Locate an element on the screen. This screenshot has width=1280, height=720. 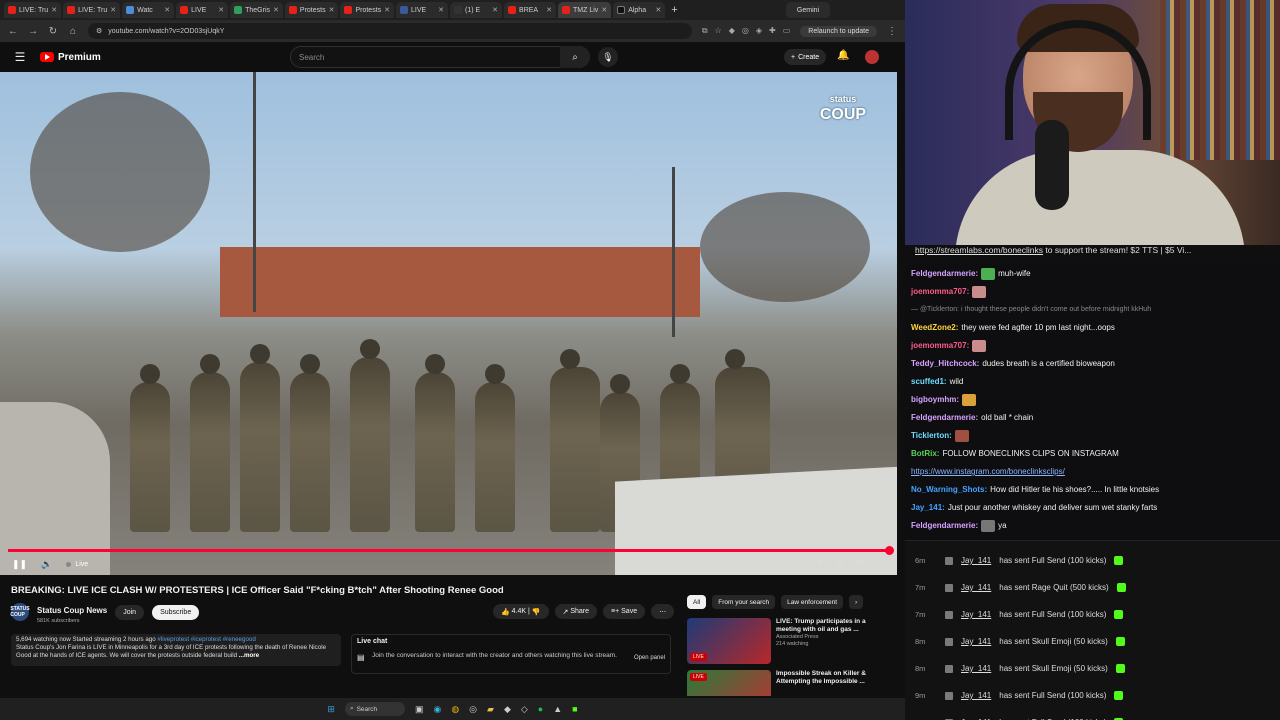
puzzle-icon: ✚ is located at coordinates (772, 31).